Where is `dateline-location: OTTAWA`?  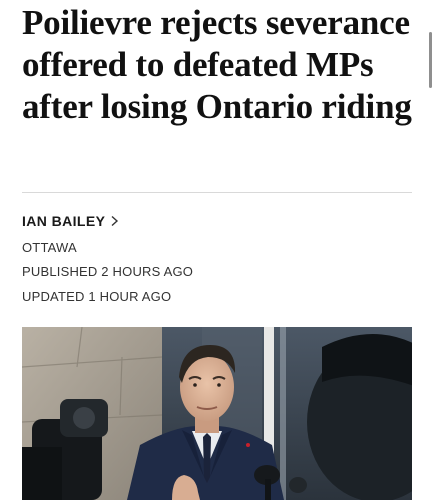 dateline-location: OTTAWA is located at coordinates (49, 247).